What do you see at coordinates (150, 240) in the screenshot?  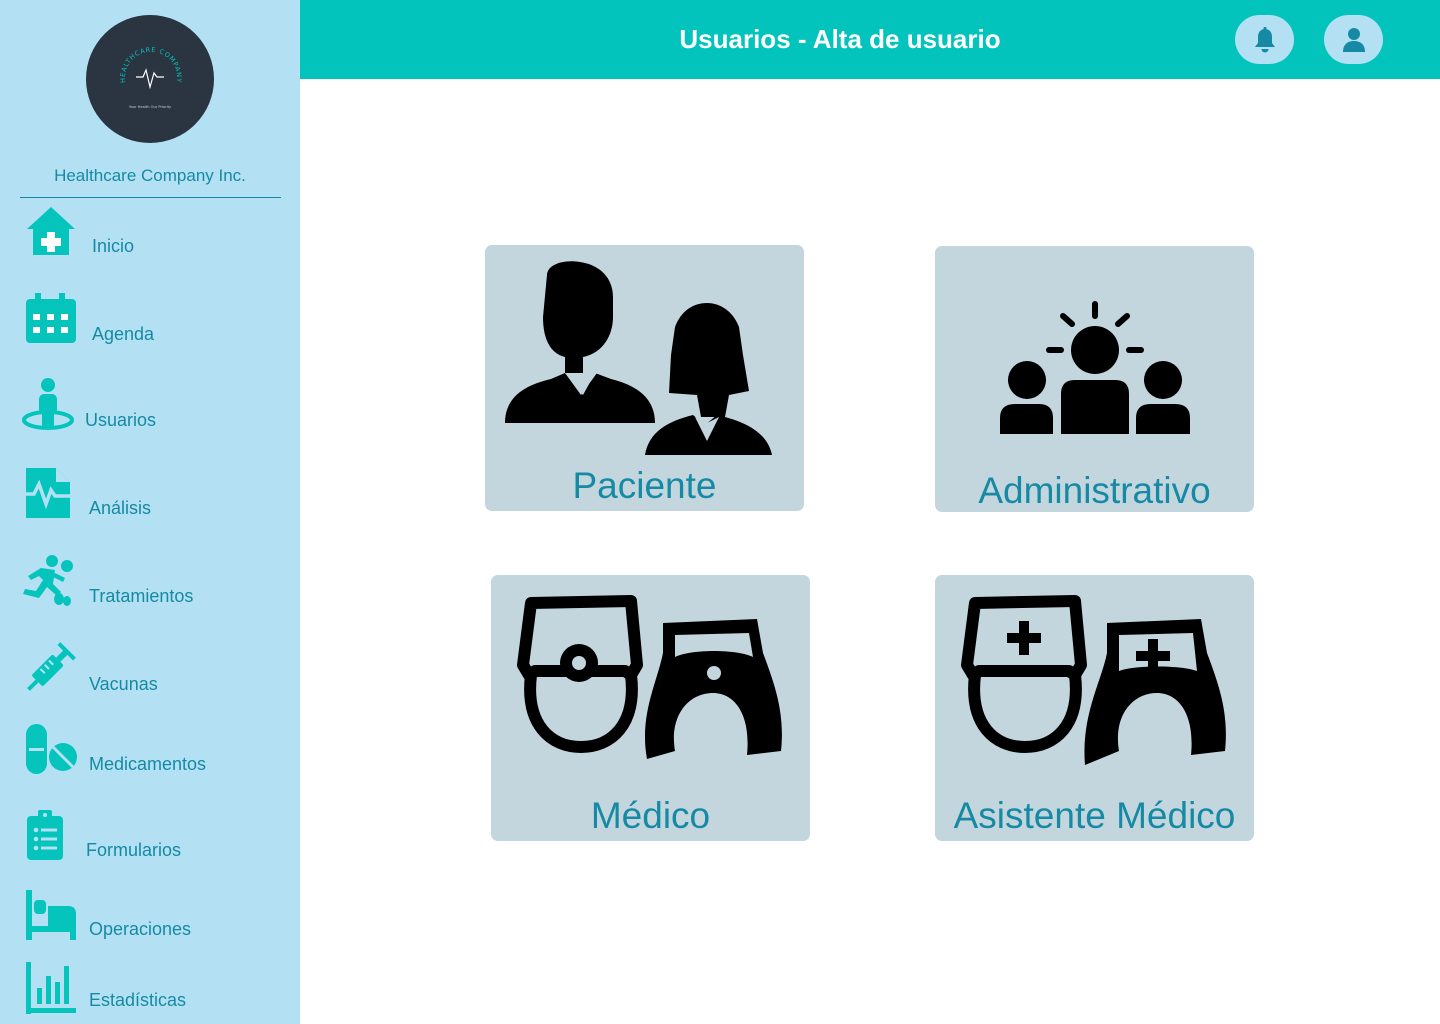 I see `sidebar-item-inicio: Inicio` at bounding box center [150, 240].